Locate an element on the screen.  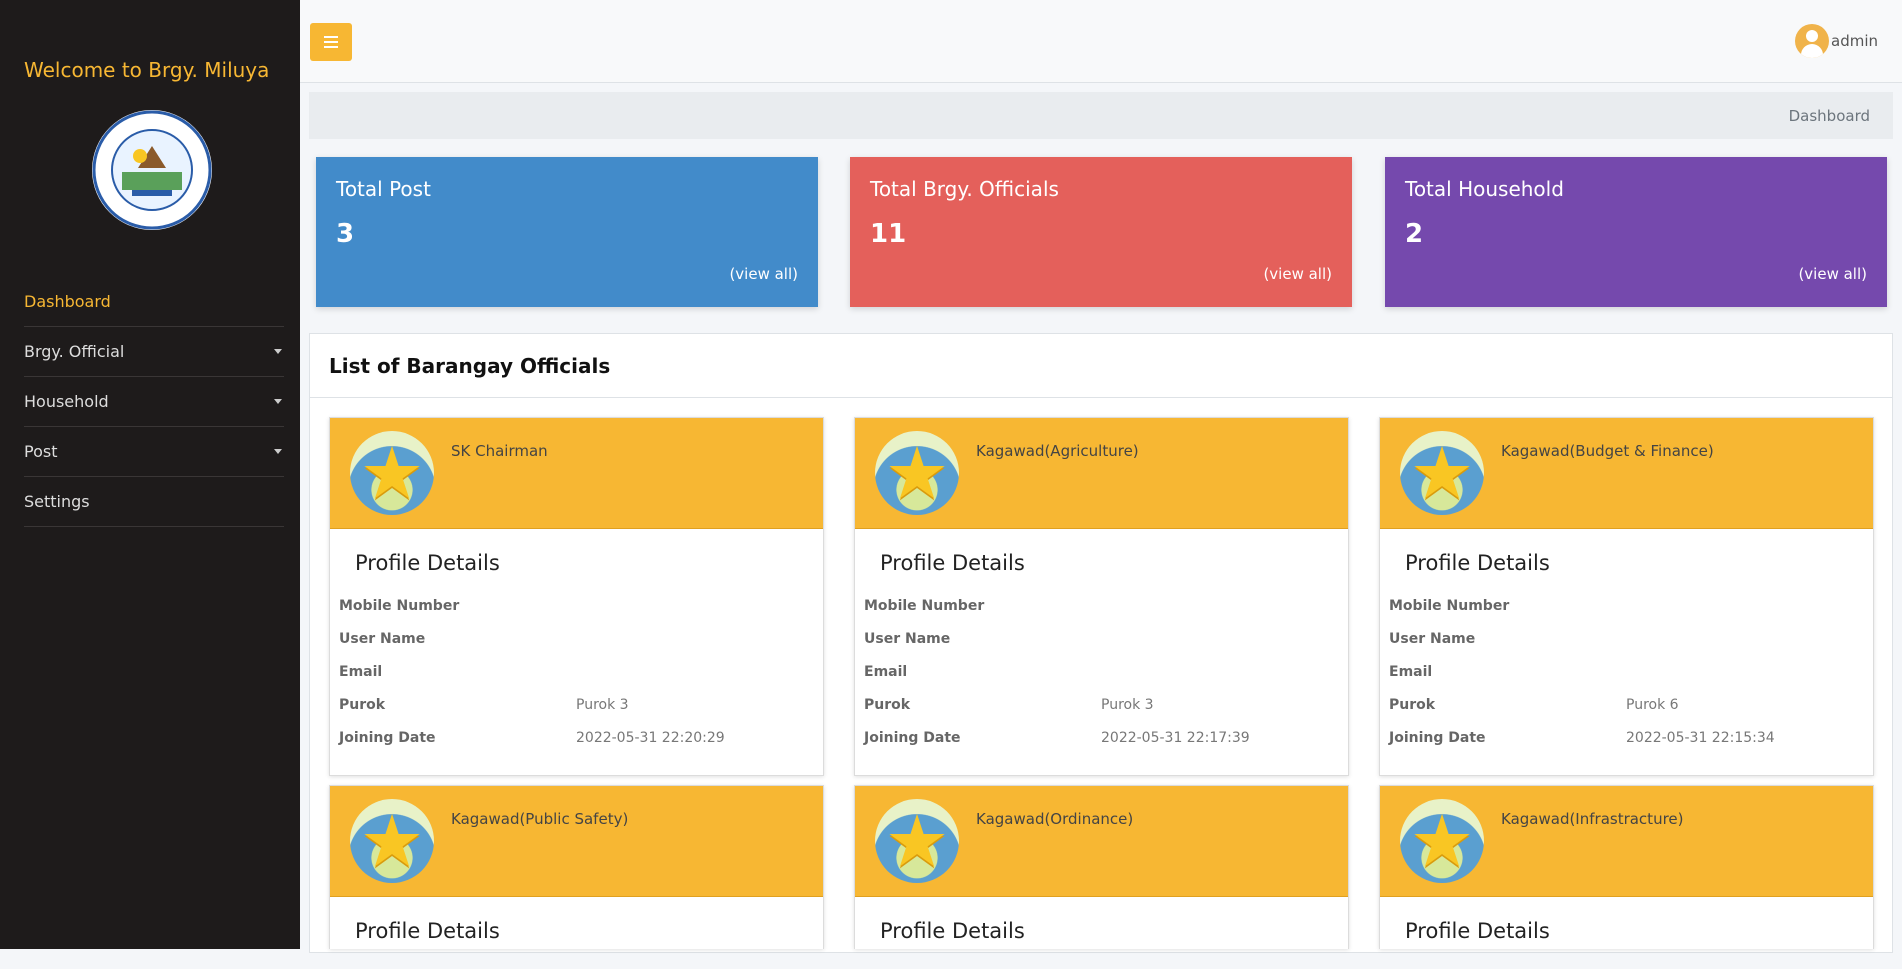
sidebar-item-post: Post is located at coordinates (154, 452).